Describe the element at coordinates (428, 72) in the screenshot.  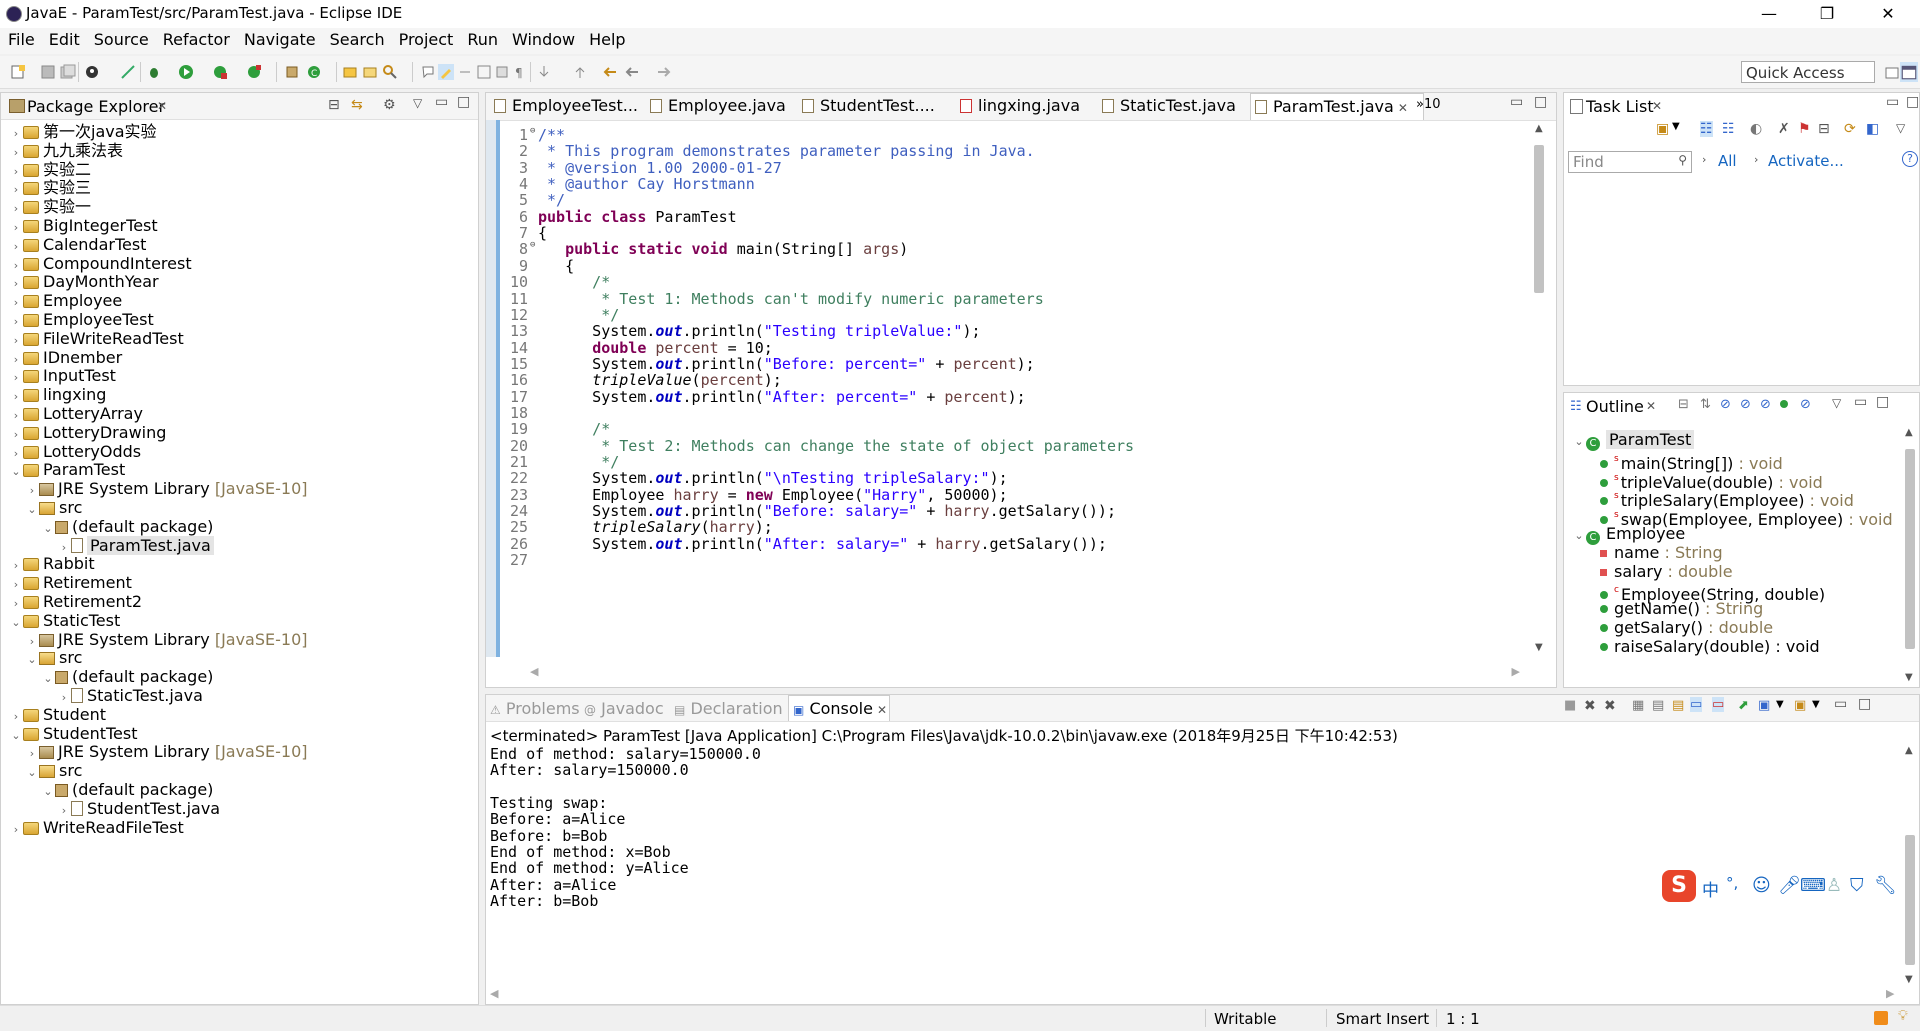
I see `annotation-icon` at that location.